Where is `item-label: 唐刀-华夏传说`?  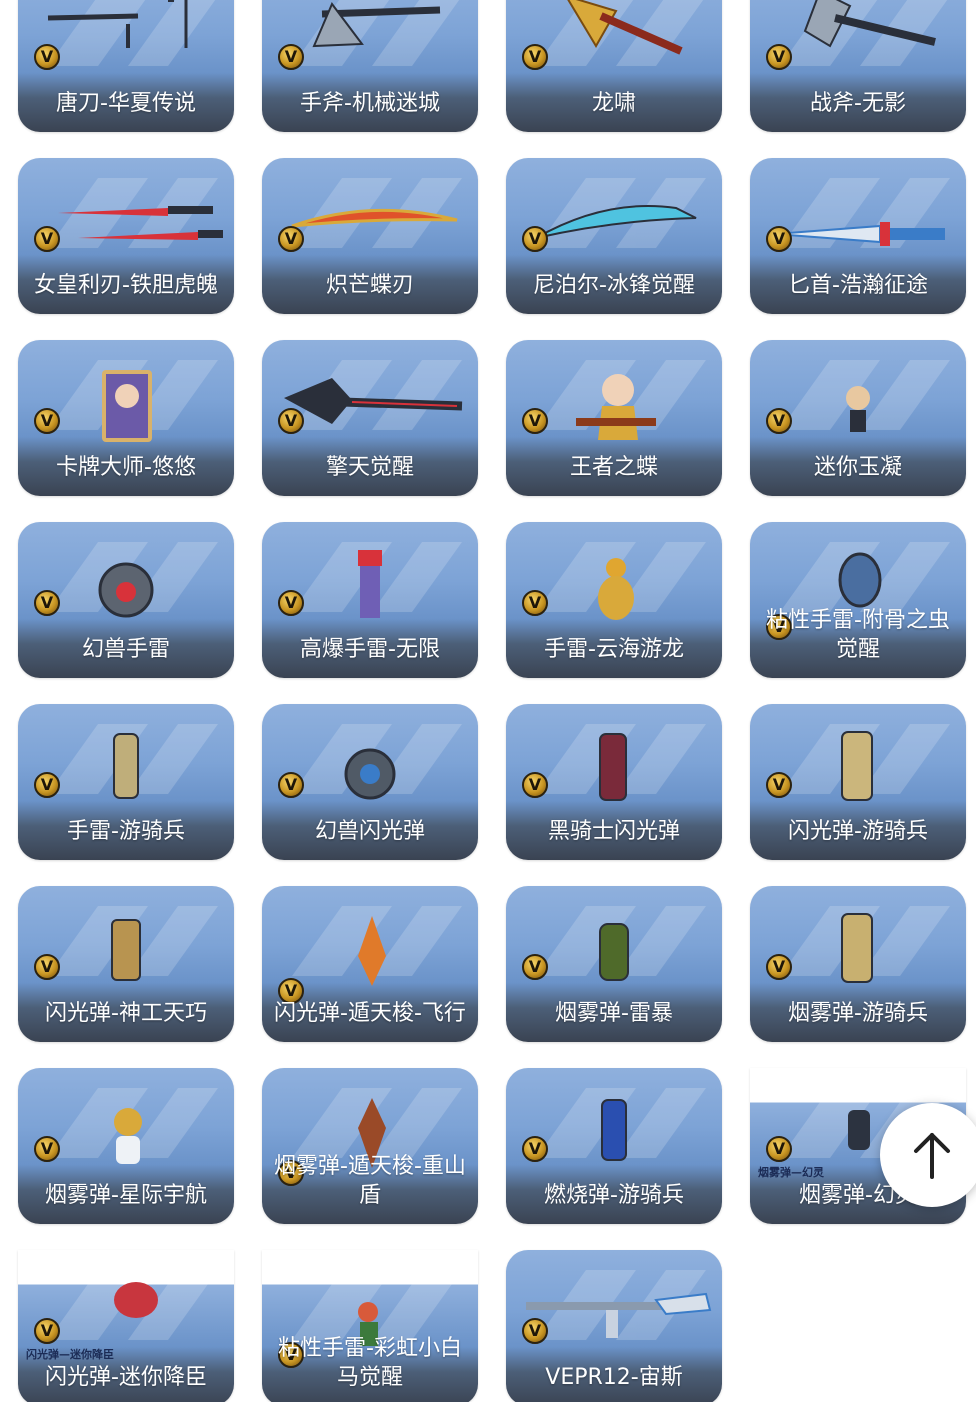
item-label: 唐刀-华夏传说 is located at coordinates (126, 103).